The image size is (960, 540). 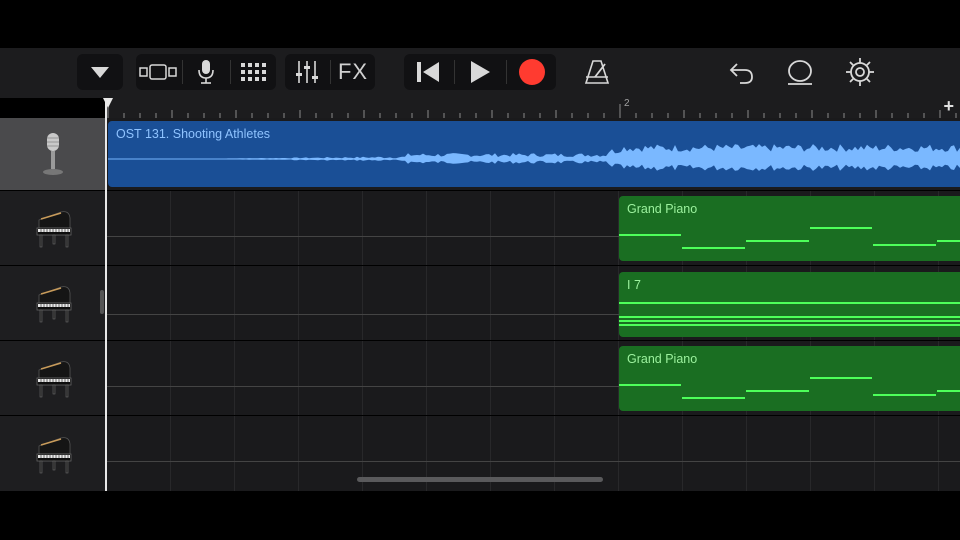 I want to click on metronome-button, so click(x=597, y=72).